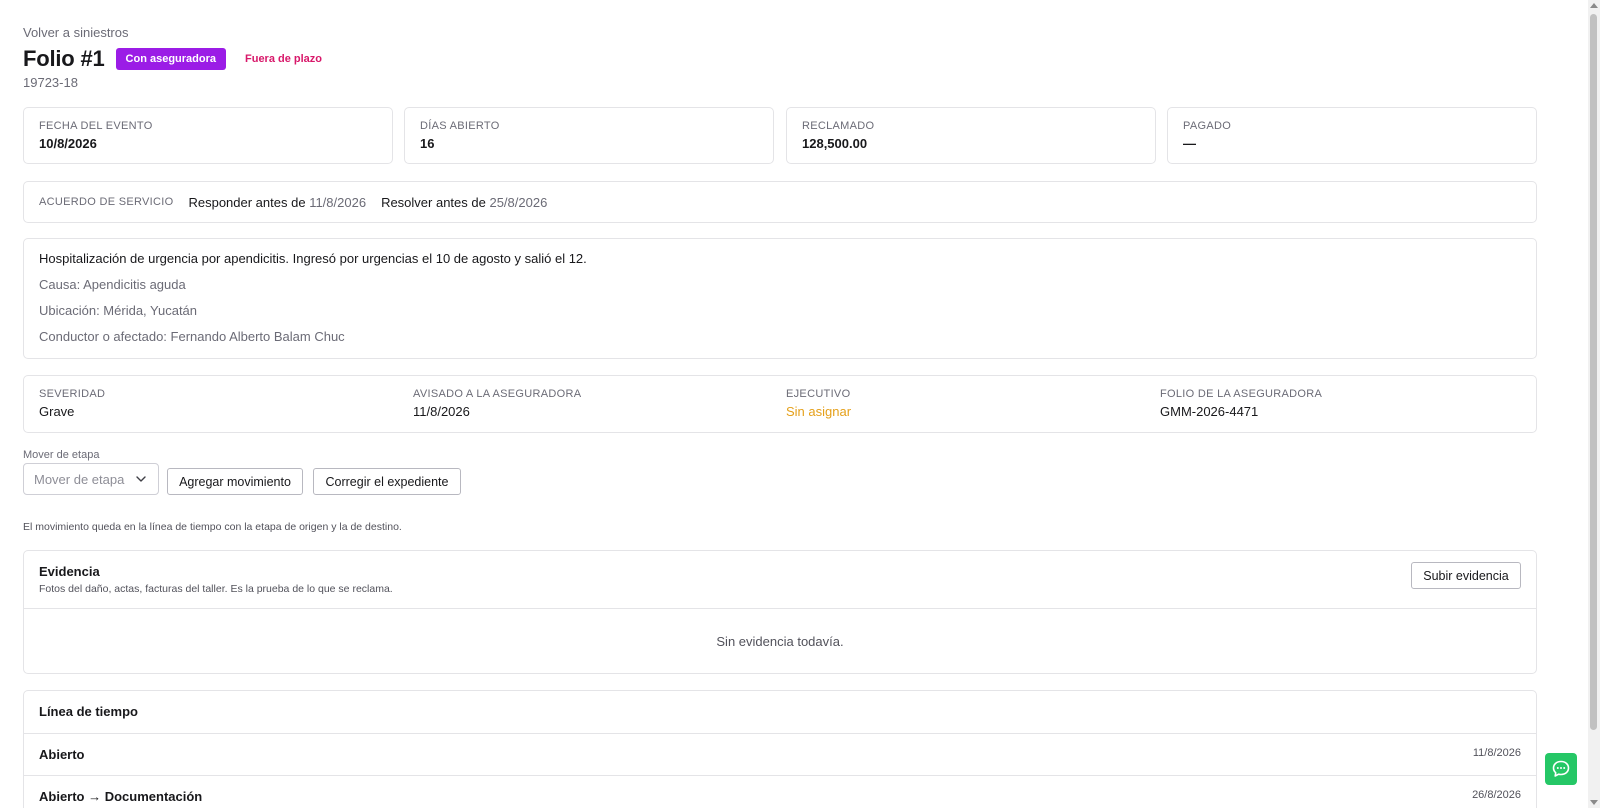 The image size is (1600, 808). I want to click on sla-resolve-prefix: Resolver antes de, so click(433, 202).